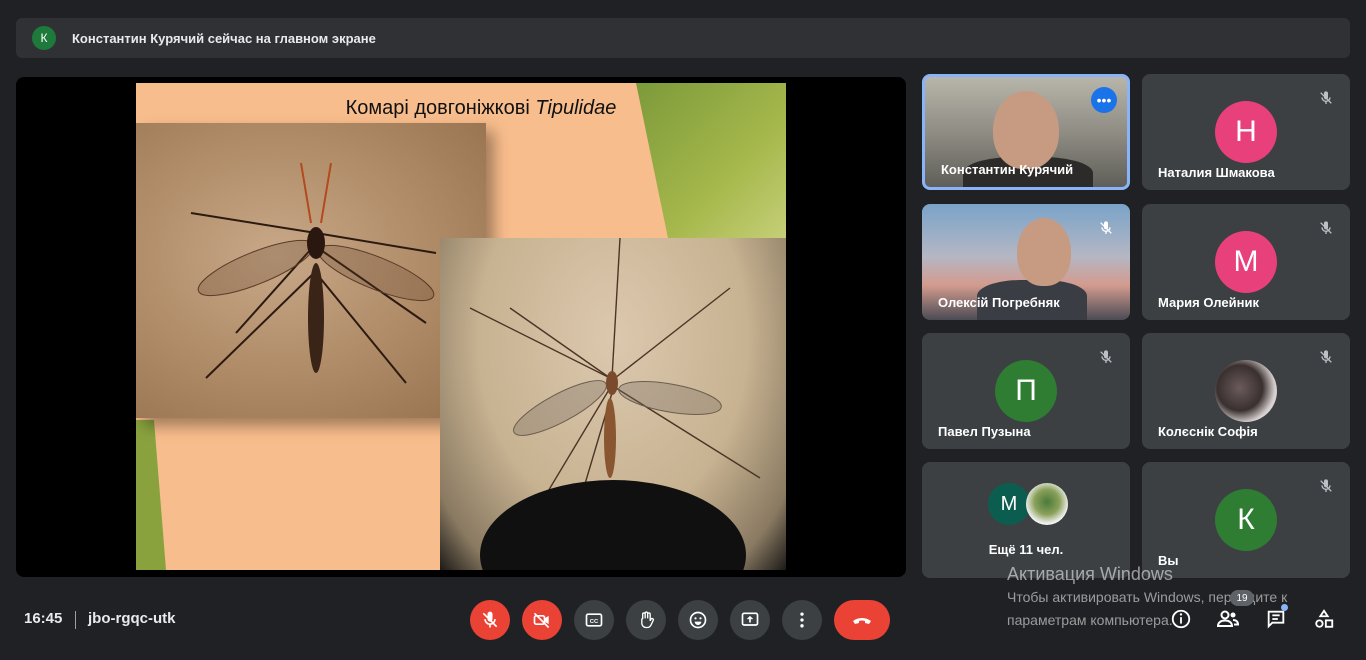  Describe the element at coordinates (75, 620) in the screenshot. I see `divider` at that location.